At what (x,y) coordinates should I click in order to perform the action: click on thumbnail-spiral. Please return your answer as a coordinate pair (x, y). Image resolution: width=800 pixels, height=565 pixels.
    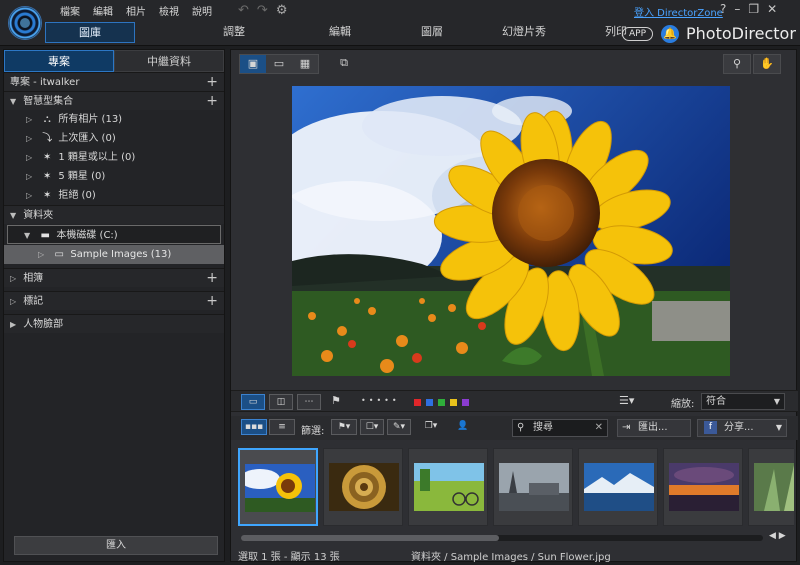
    Looking at the image, I should click on (363, 487).